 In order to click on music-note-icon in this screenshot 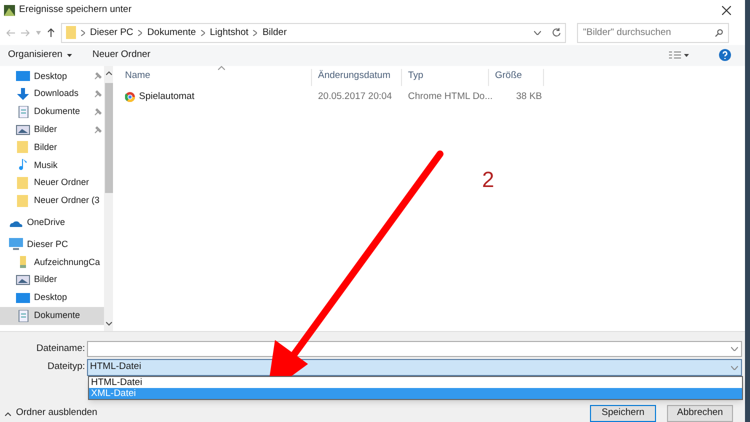, I will do `click(23, 165)`.